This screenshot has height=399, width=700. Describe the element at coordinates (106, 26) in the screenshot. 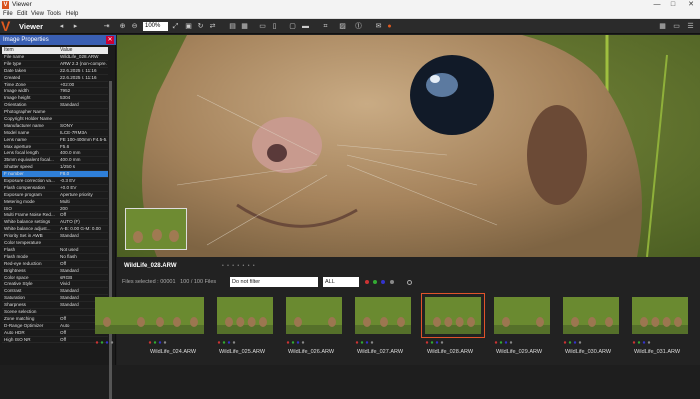

I see `fit-window-icon: ⇥` at that location.